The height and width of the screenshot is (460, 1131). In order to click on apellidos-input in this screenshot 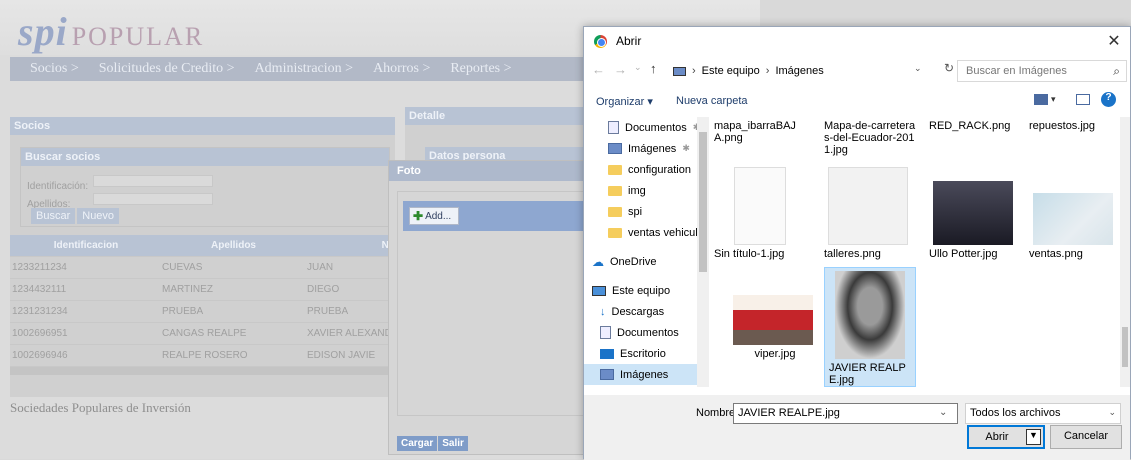, I will do `click(153, 199)`.